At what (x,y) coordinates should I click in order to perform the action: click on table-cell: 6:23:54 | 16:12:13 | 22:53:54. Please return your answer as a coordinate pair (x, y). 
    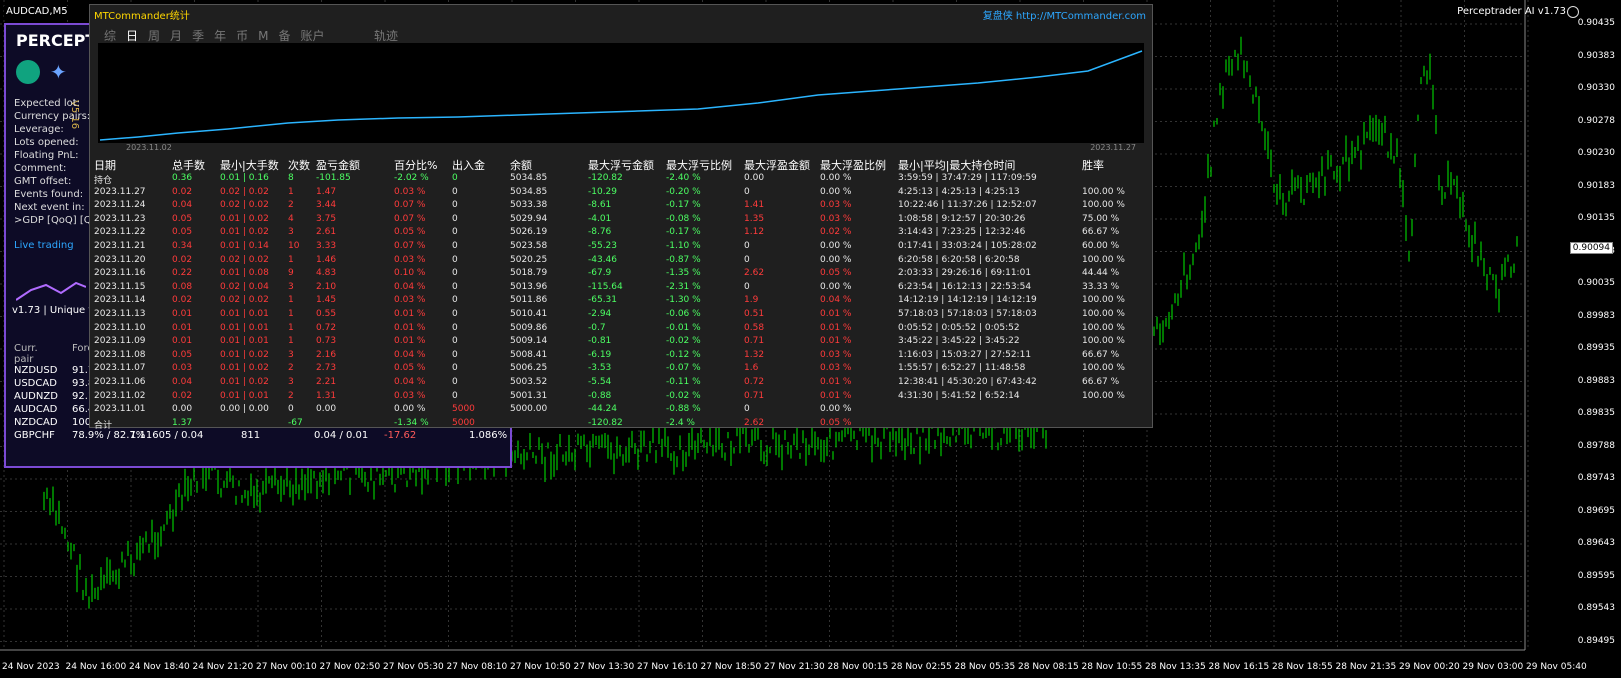
    Looking at the image, I should click on (965, 286).